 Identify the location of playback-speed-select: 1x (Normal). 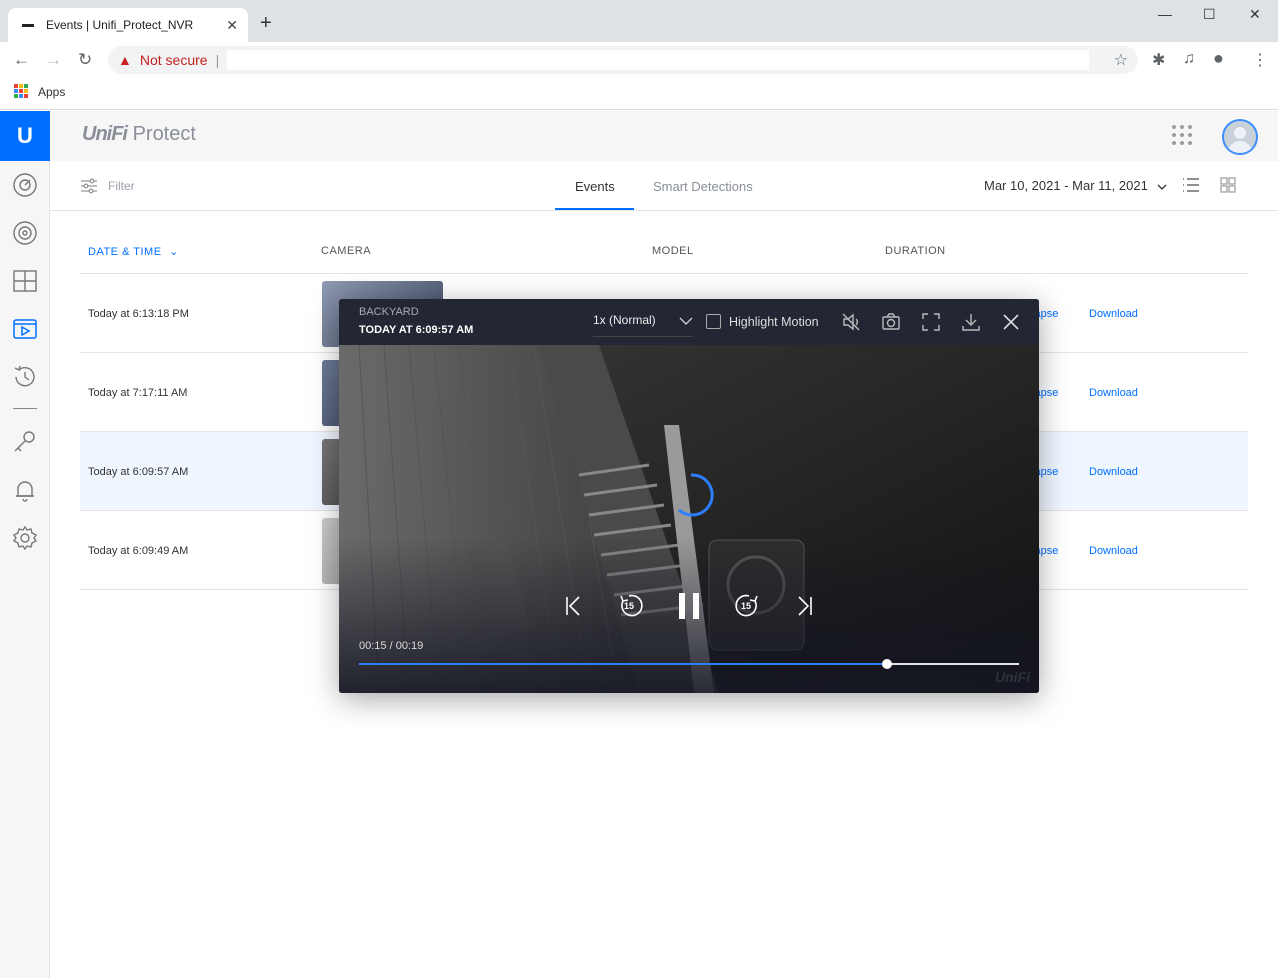
(643, 325).